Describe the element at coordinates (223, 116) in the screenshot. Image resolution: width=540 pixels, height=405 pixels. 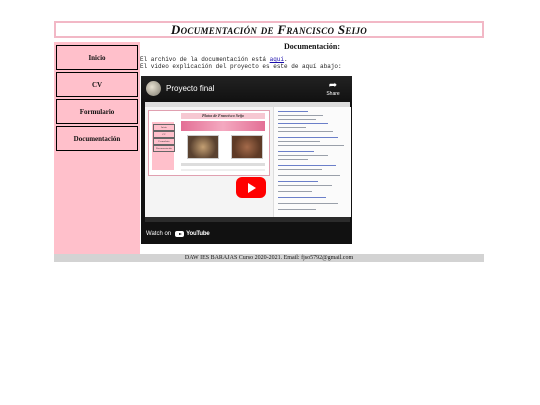
I see `thumbnail-page-title: Platos de Francisco Seijo` at that location.